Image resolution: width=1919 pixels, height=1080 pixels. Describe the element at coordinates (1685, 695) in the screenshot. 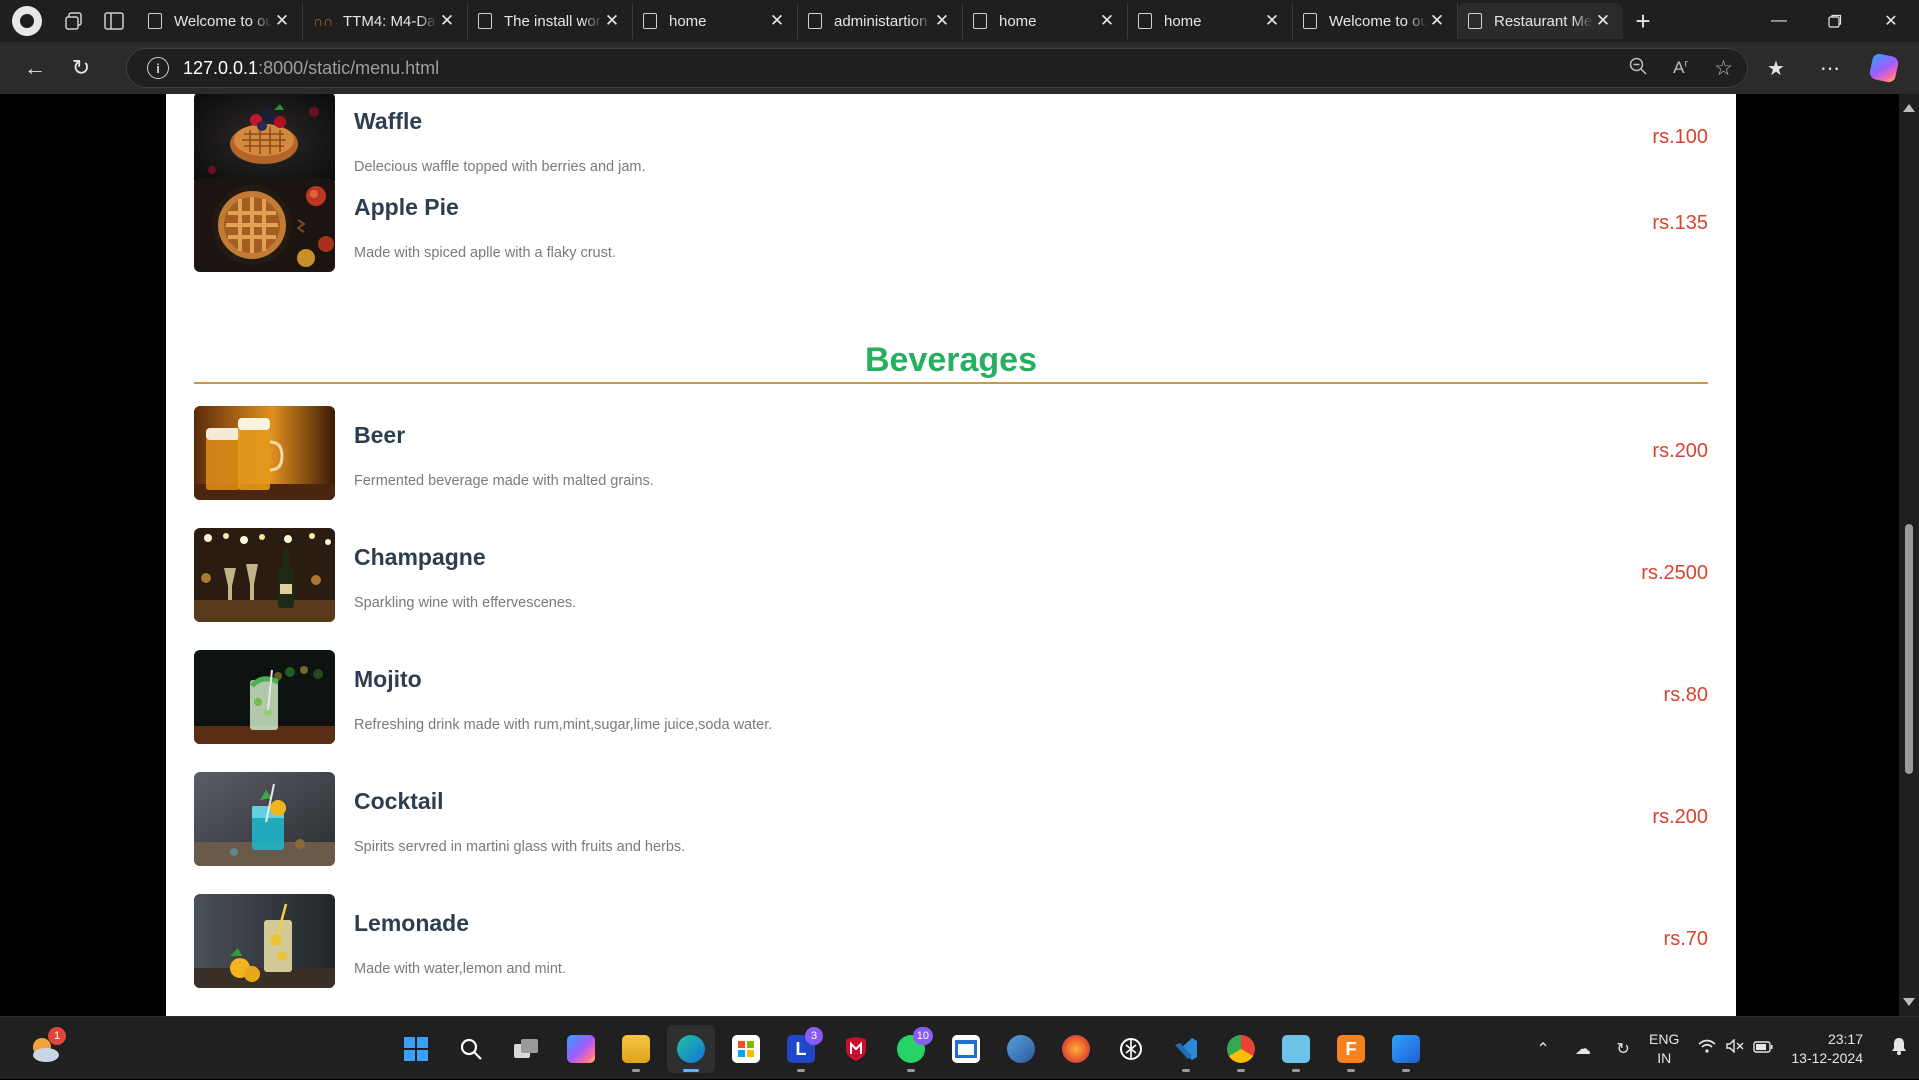

I see `item-price: rs.80` at that location.